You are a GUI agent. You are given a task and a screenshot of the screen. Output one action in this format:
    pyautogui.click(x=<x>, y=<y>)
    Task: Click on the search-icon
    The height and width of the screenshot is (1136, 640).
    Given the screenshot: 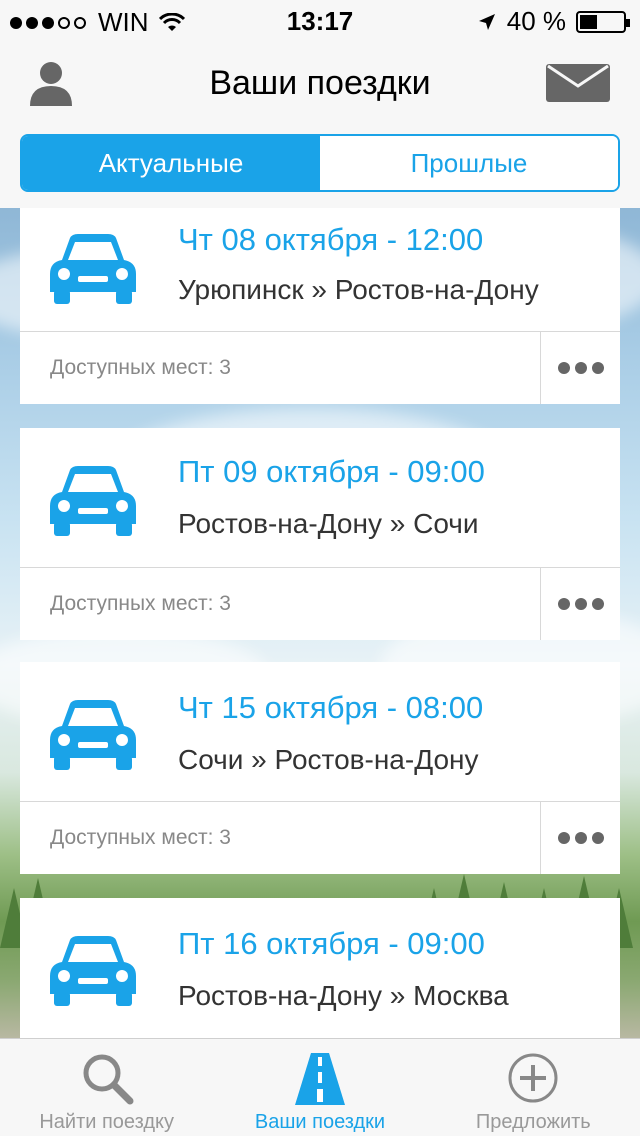 What is the action you would take?
    pyautogui.click(x=108, y=1079)
    